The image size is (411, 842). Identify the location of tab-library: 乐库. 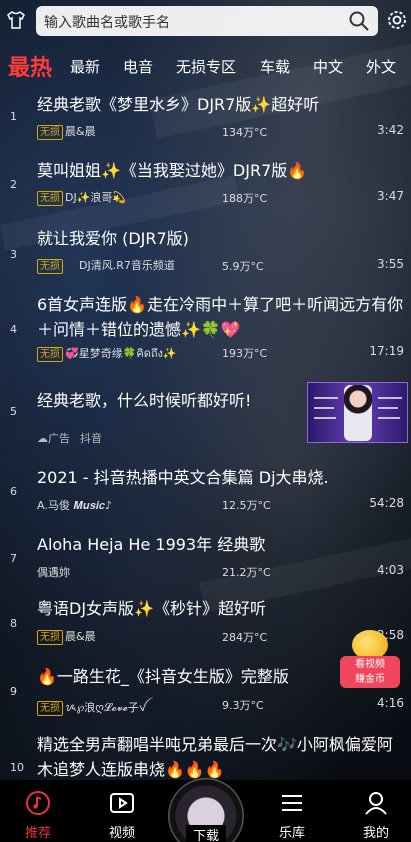
(292, 811).